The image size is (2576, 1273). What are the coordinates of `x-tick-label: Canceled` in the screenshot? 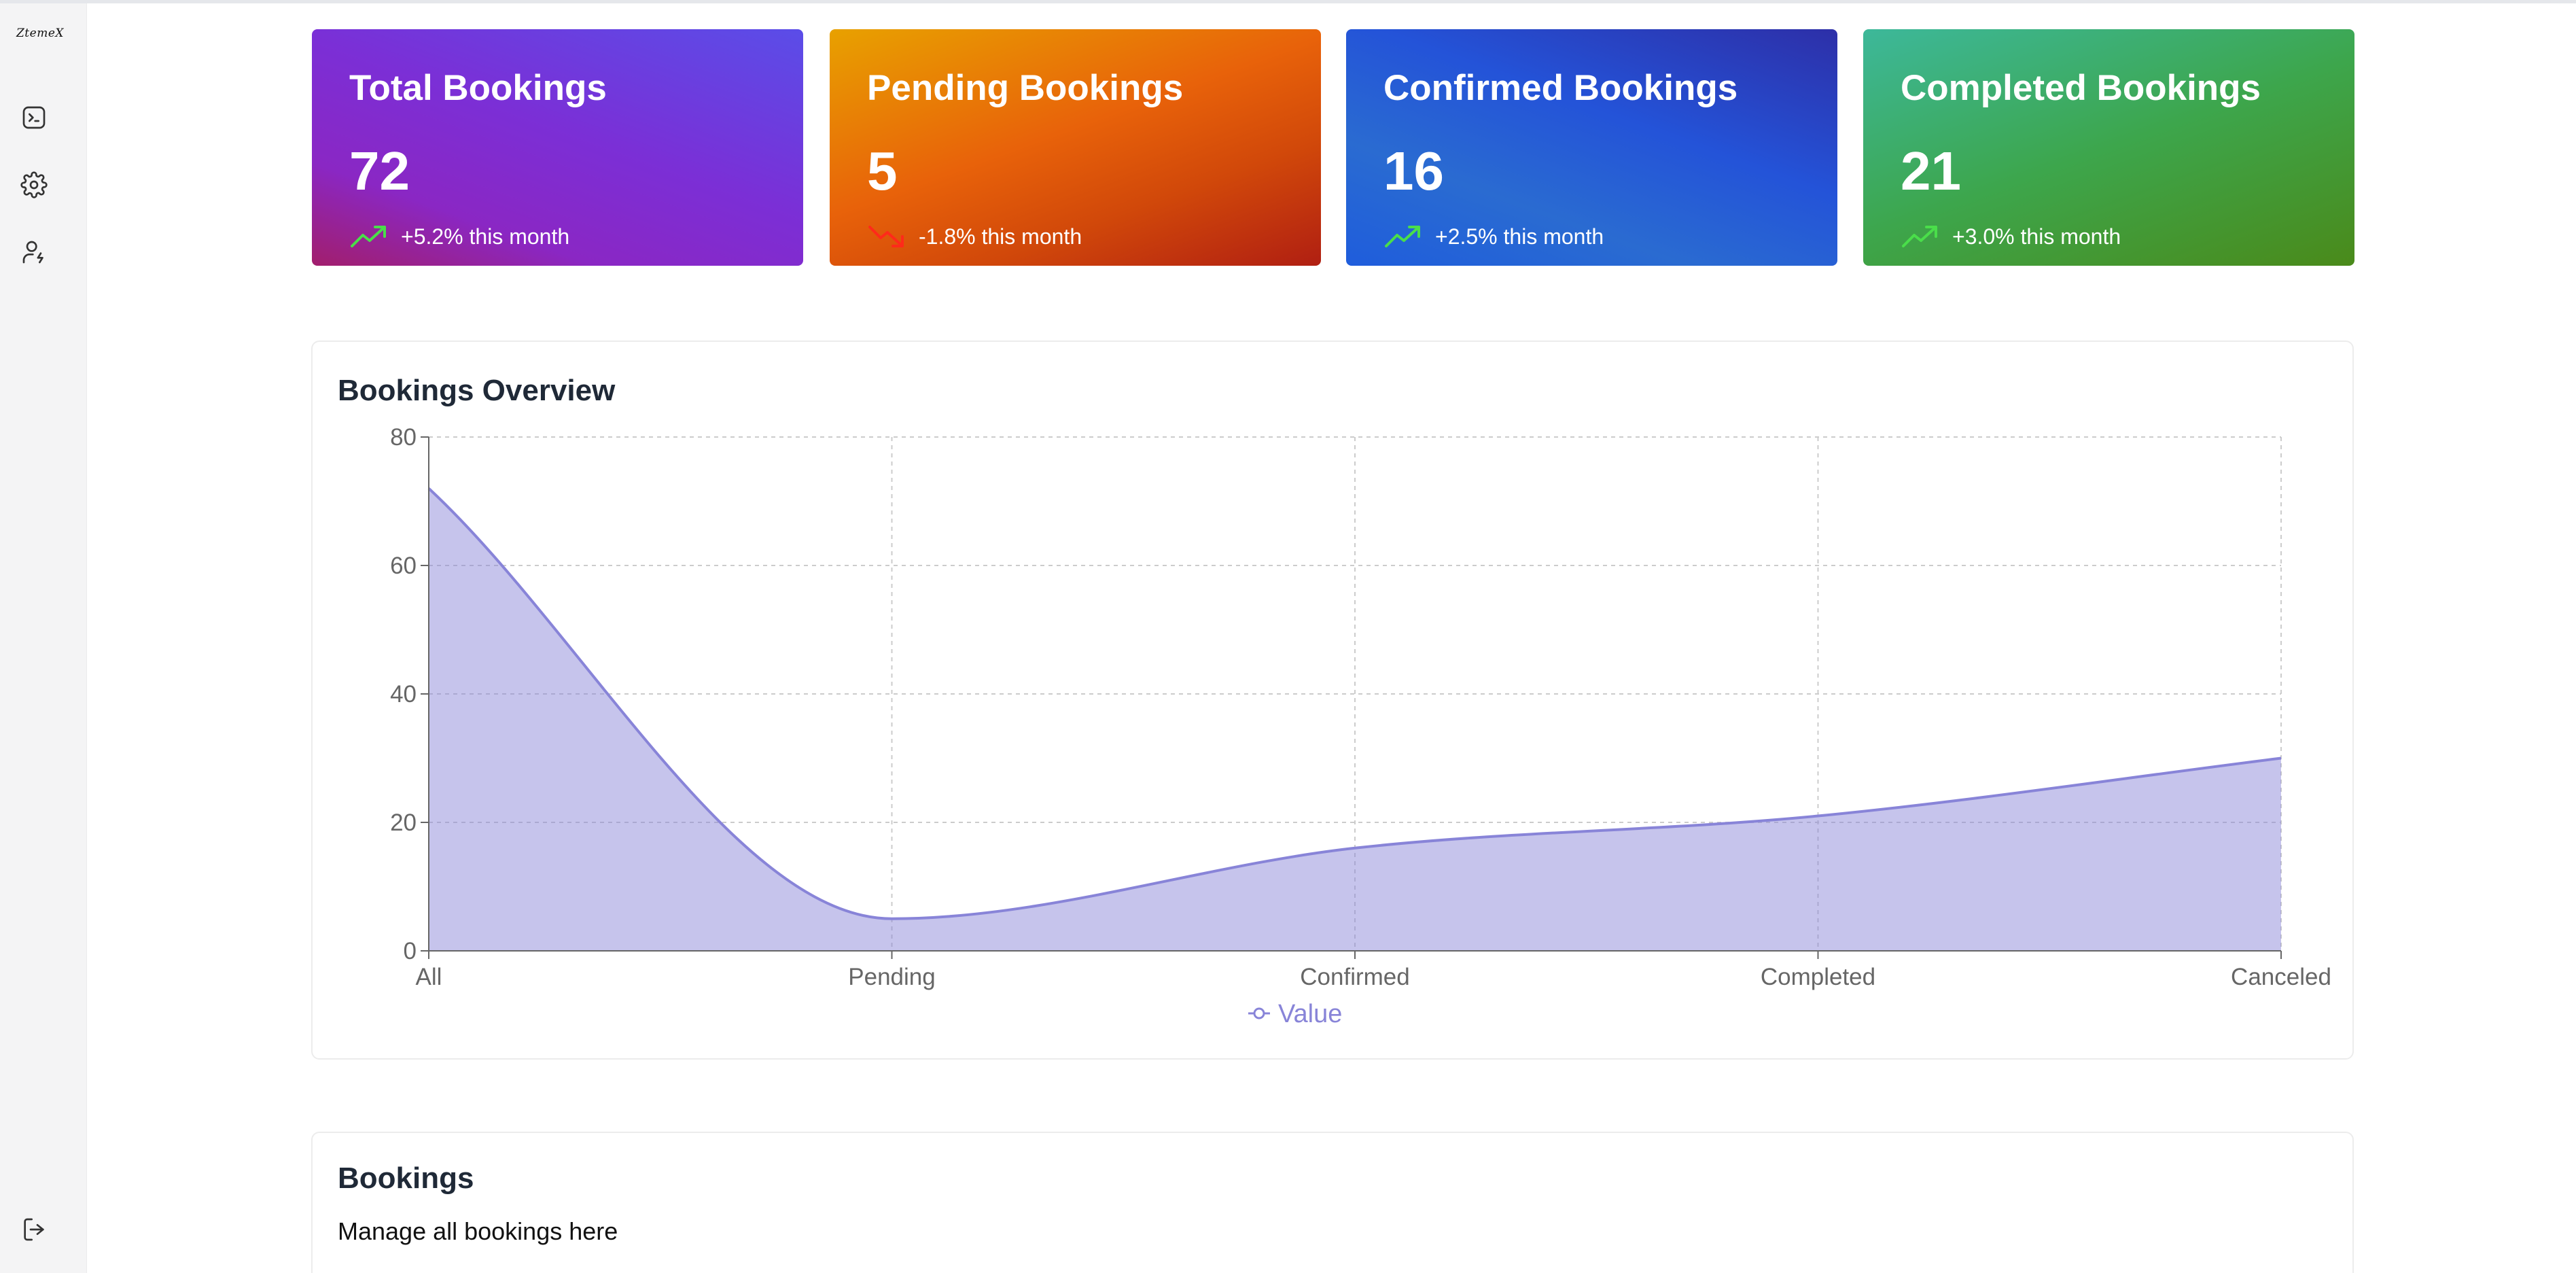 It's located at (2281, 977).